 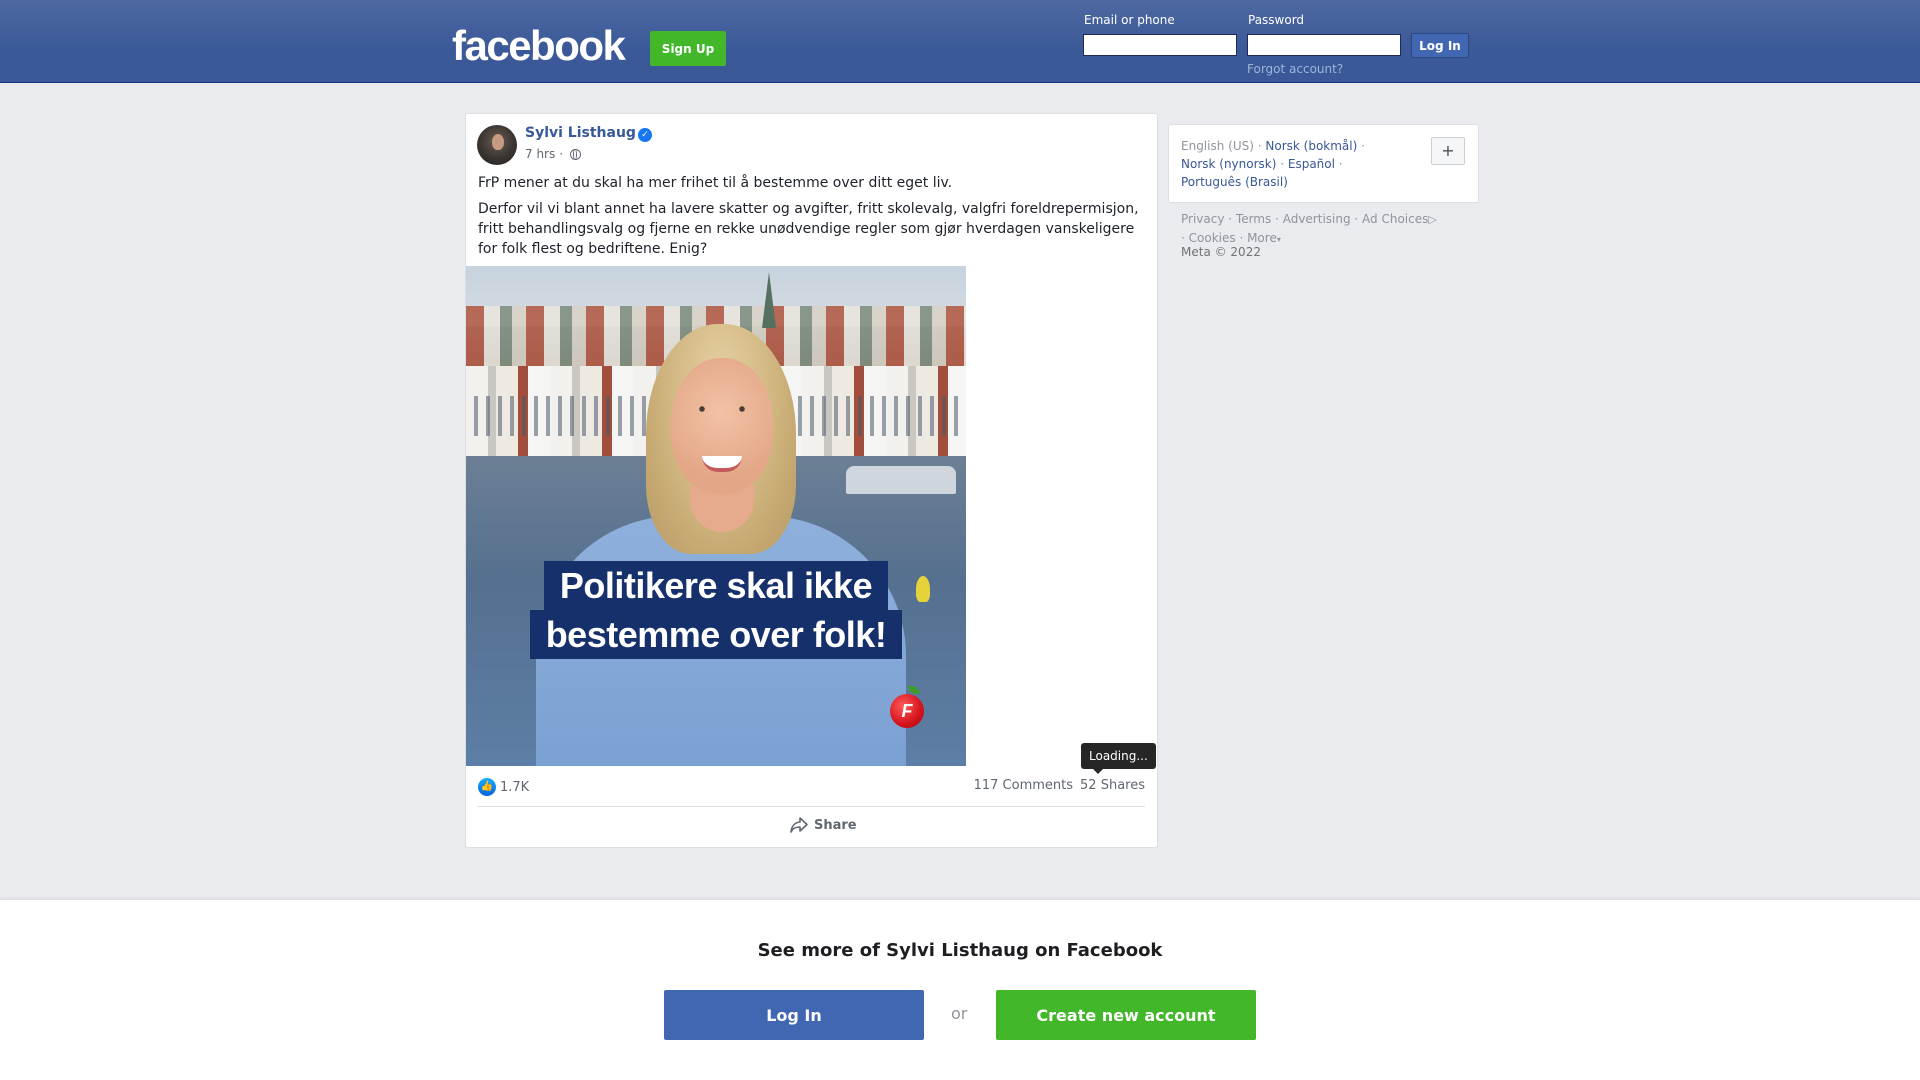 What do you see at coordinates (497, 145) in the screenshot?
I see `avatar` at bounding box center [497, 145].